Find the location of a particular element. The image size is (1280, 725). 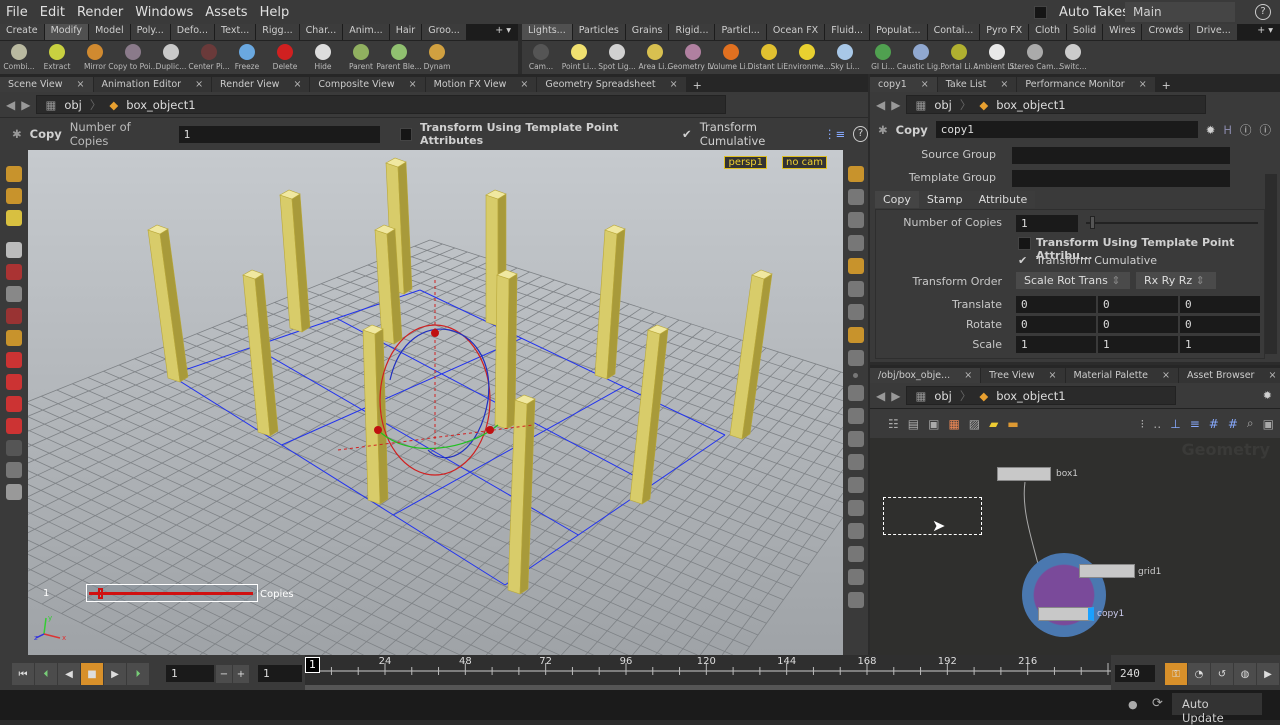

copies-ladder-handle is located at coordinates (172, 593).